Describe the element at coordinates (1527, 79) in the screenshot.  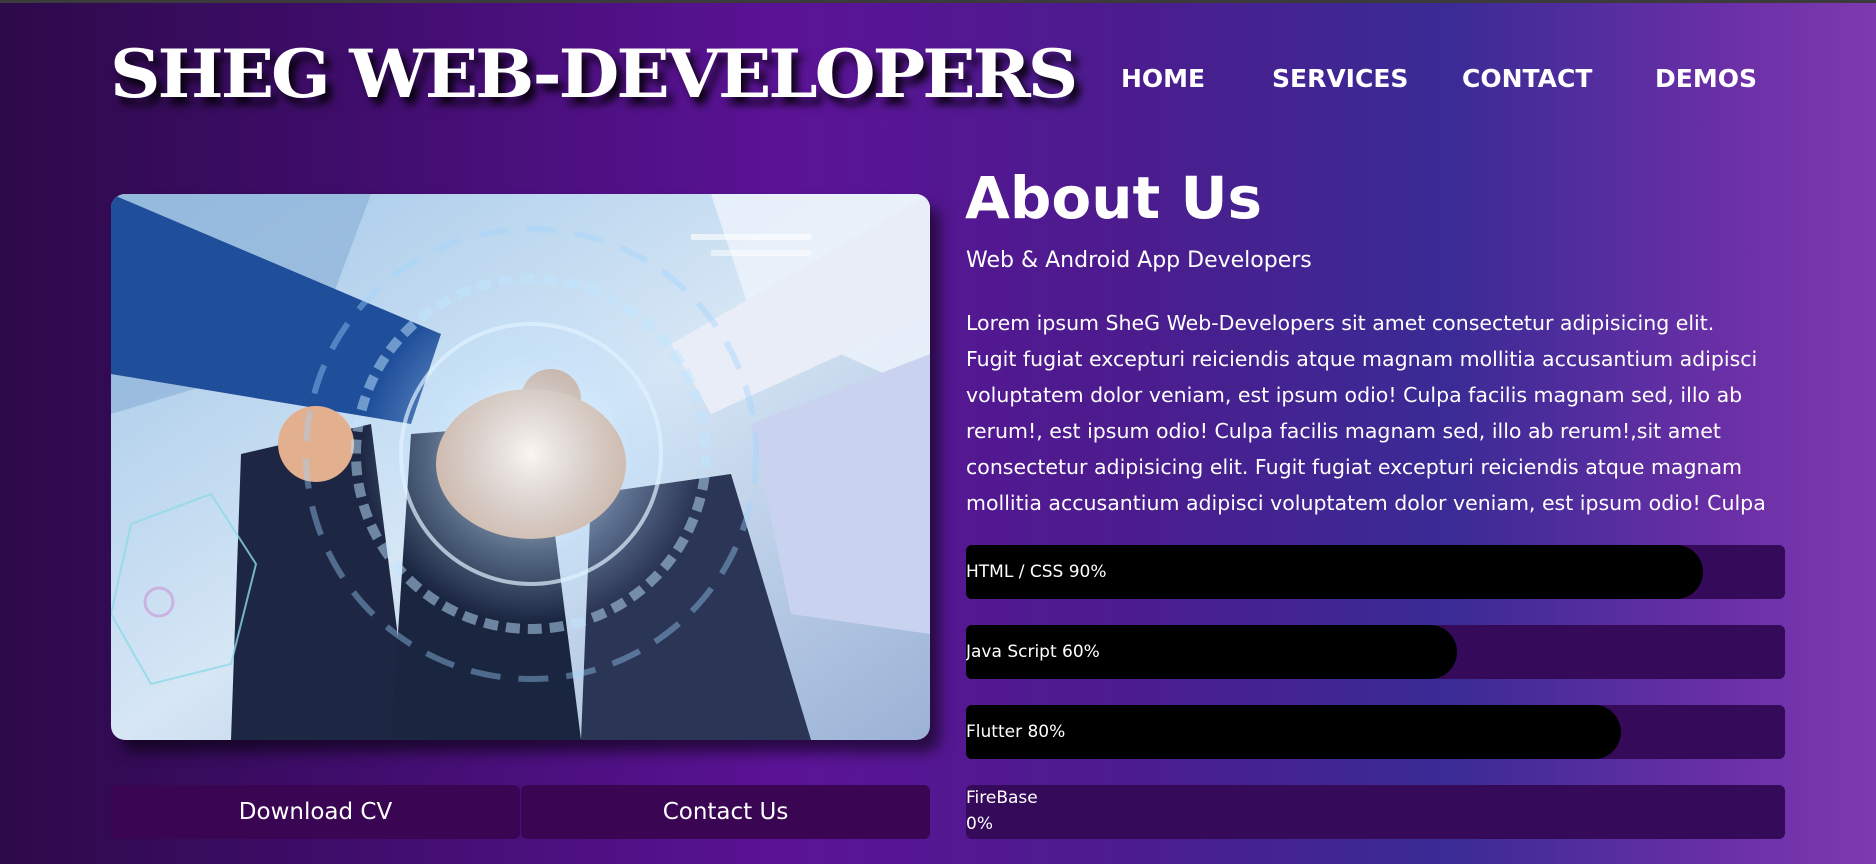
I see `nav-contact: CONTACT` at that location.